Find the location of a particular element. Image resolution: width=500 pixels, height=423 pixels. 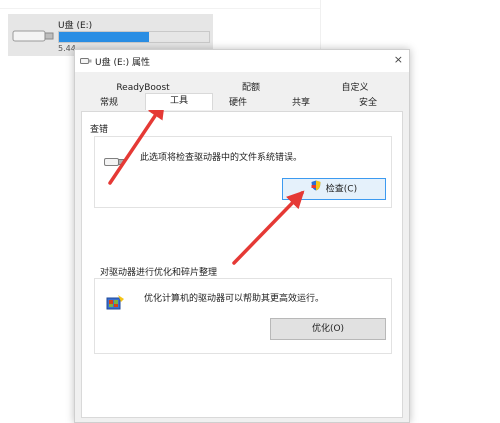

tab-general: 常规 is located at coordinates (109, 103).